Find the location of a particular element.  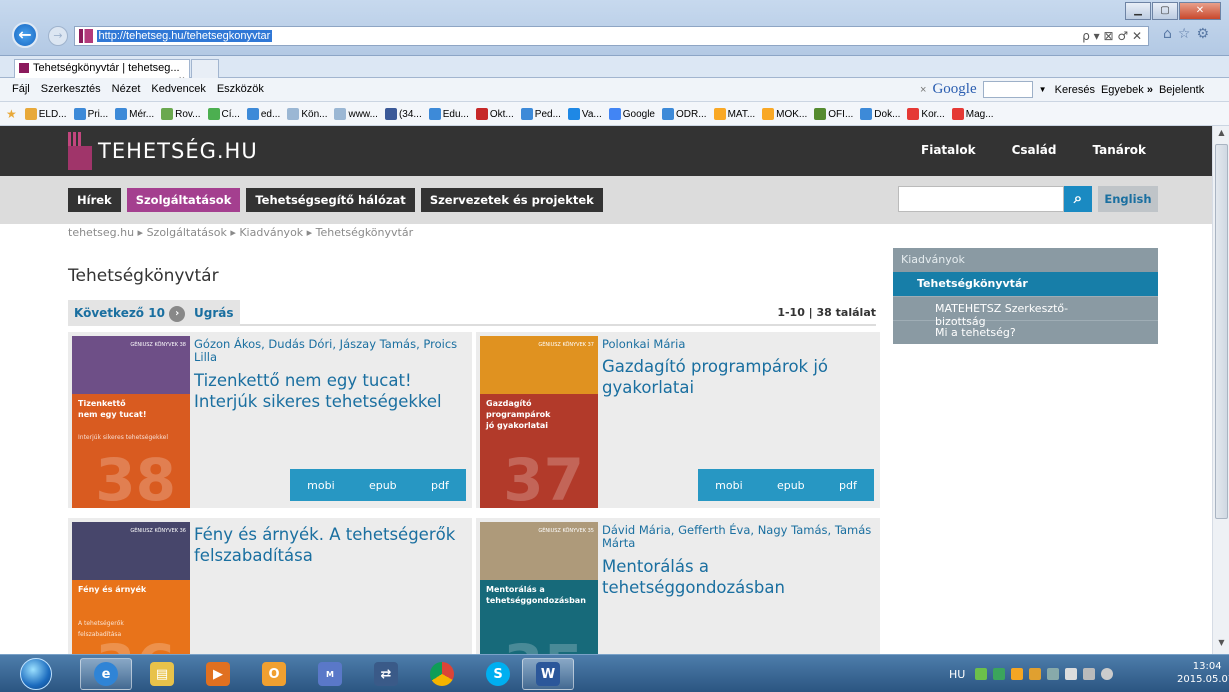

close-window-button: ✕ is located at coordinates (1200, 11).